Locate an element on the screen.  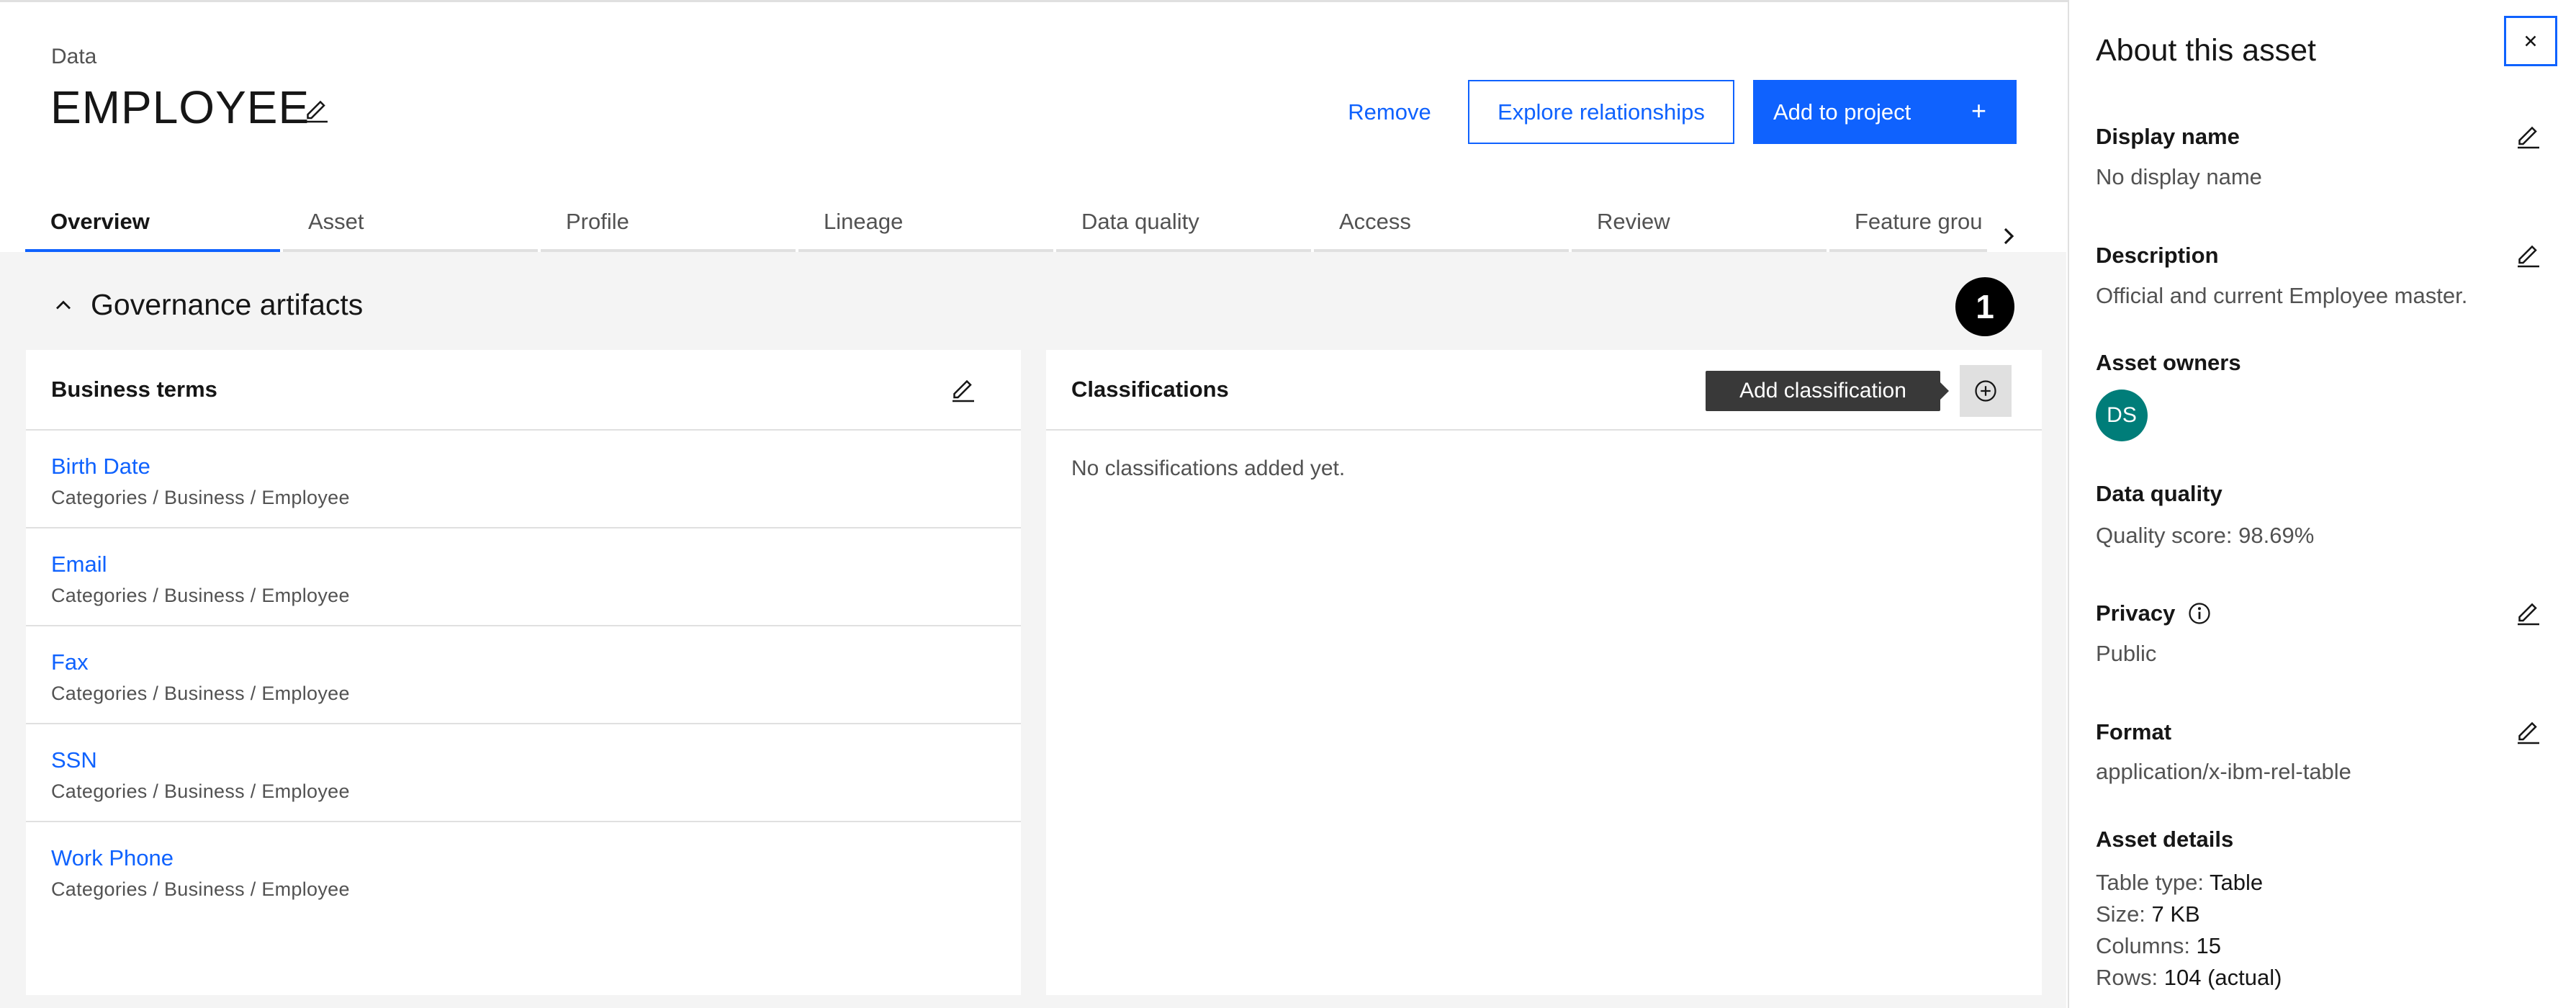
term-link: Work Phone is located at coordinates (536, 858).